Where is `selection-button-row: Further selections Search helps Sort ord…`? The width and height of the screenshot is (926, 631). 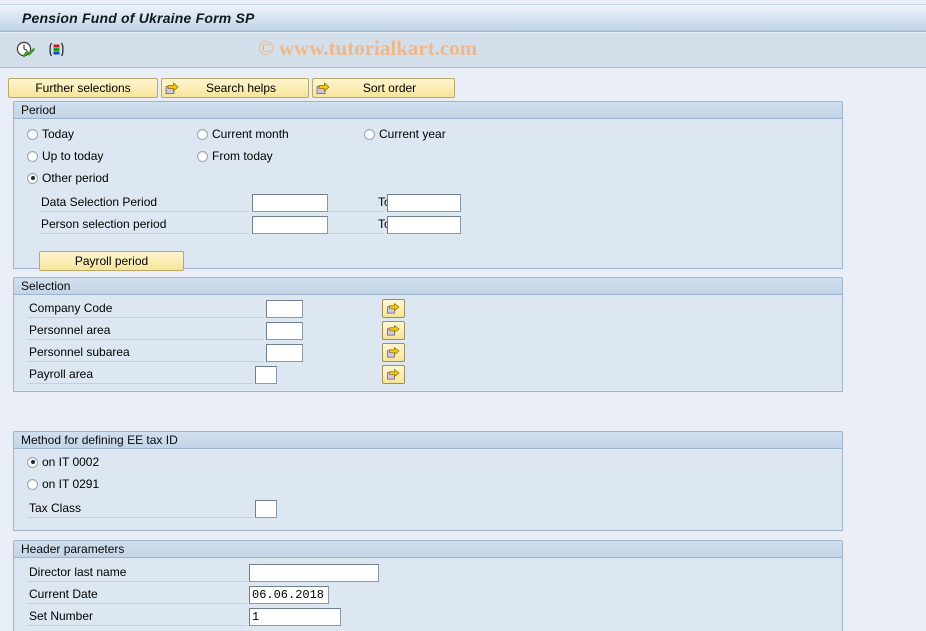
selection-button-row: Further selections Search helps Sort ord… is located at coordinates (231, 88).